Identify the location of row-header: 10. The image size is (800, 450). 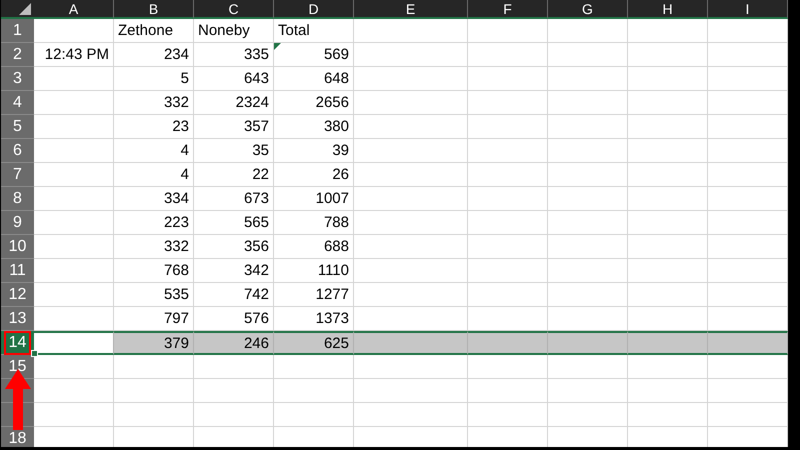
(17, 247).